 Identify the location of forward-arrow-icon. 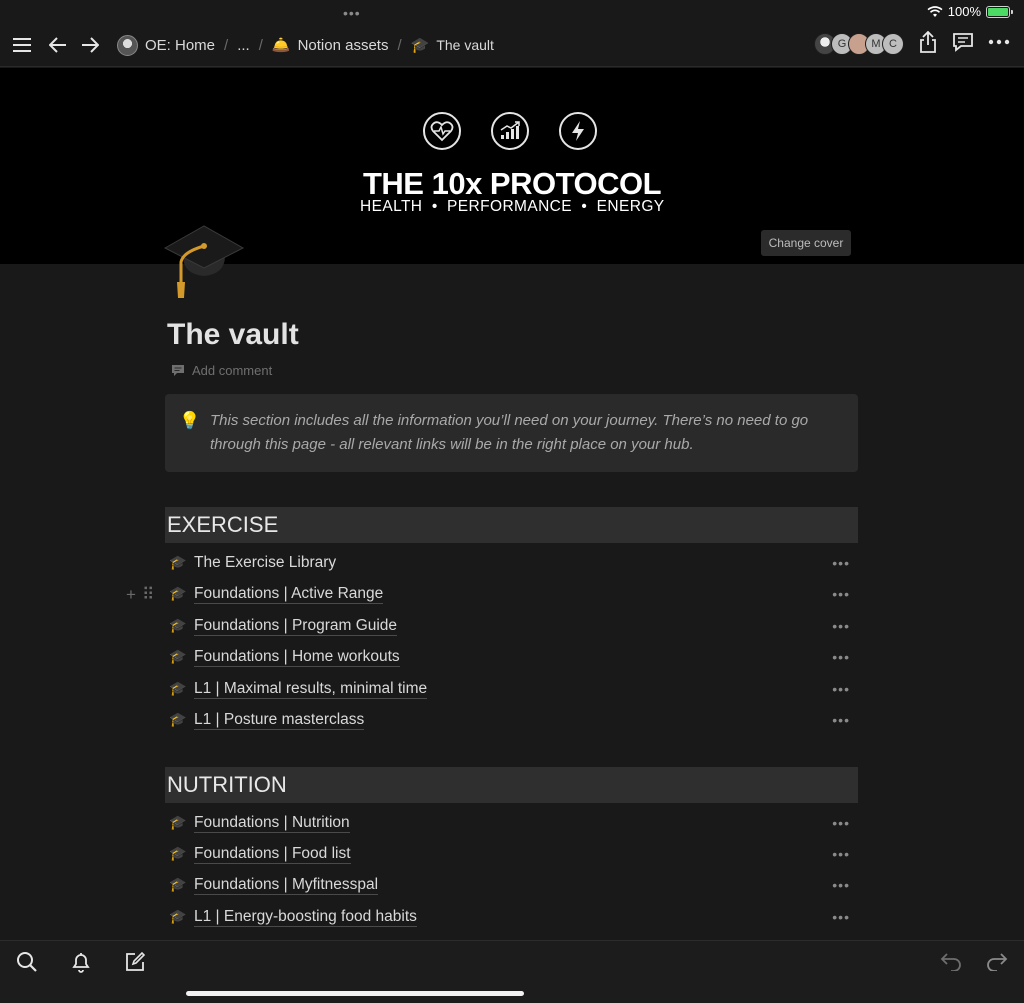
(90, 45).